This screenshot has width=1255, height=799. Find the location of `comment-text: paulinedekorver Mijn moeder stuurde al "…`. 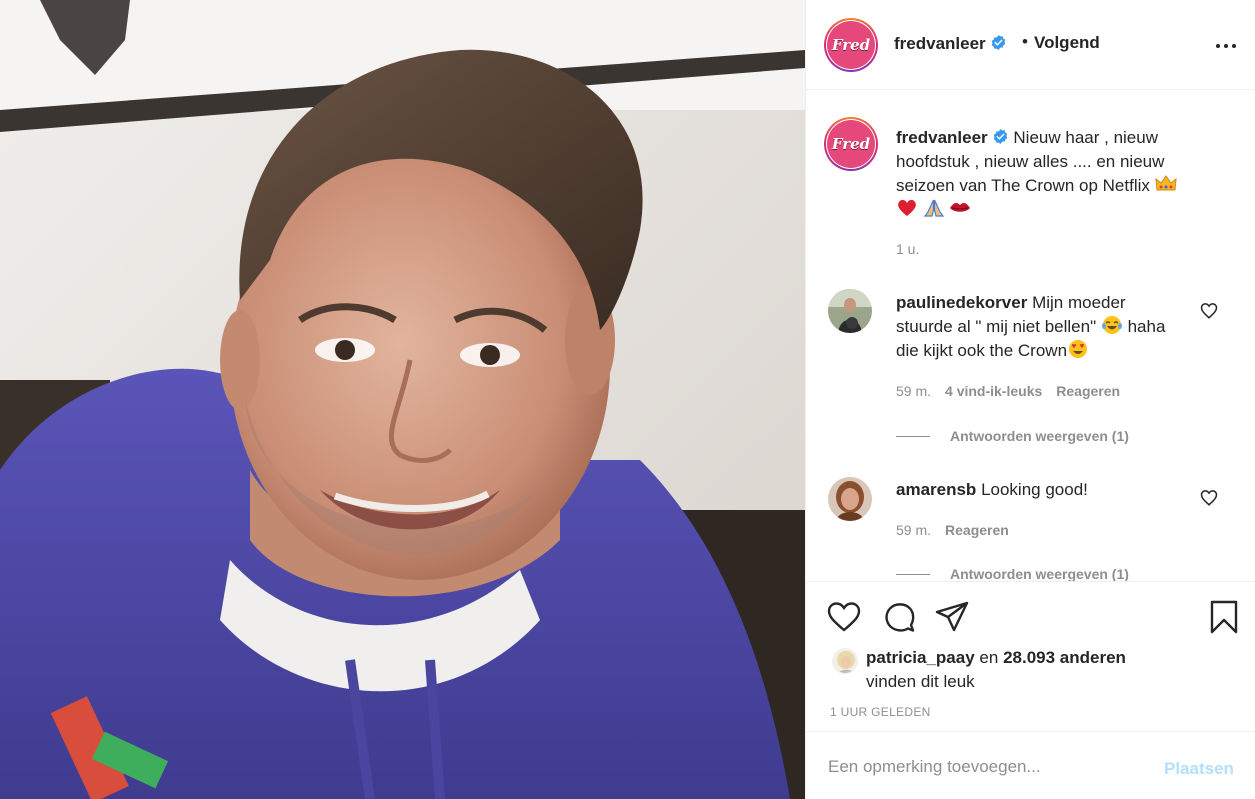

comment-text: paulinedekorver Mijn moeder stuurde al "… is located at coordinates (1041, 327).